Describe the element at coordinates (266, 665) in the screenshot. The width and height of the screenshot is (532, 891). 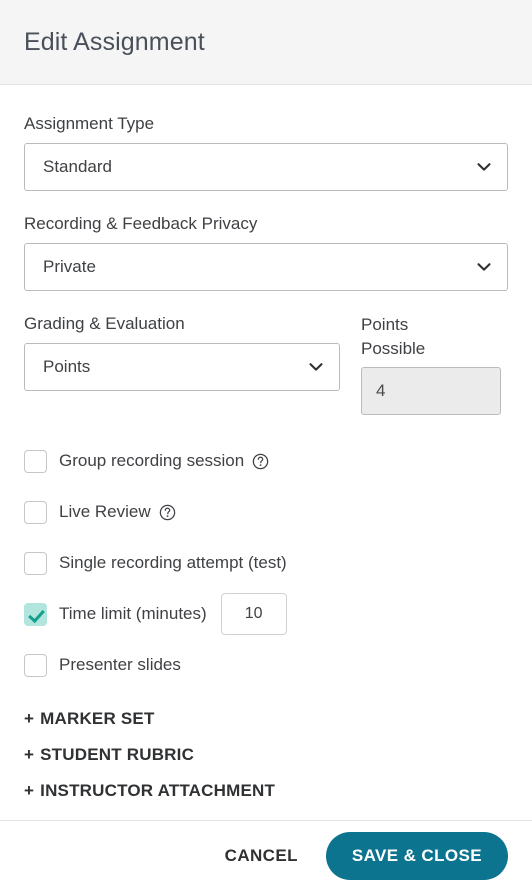
I see `checkbox-row-presenter-slides: Presenter slides` at that location.